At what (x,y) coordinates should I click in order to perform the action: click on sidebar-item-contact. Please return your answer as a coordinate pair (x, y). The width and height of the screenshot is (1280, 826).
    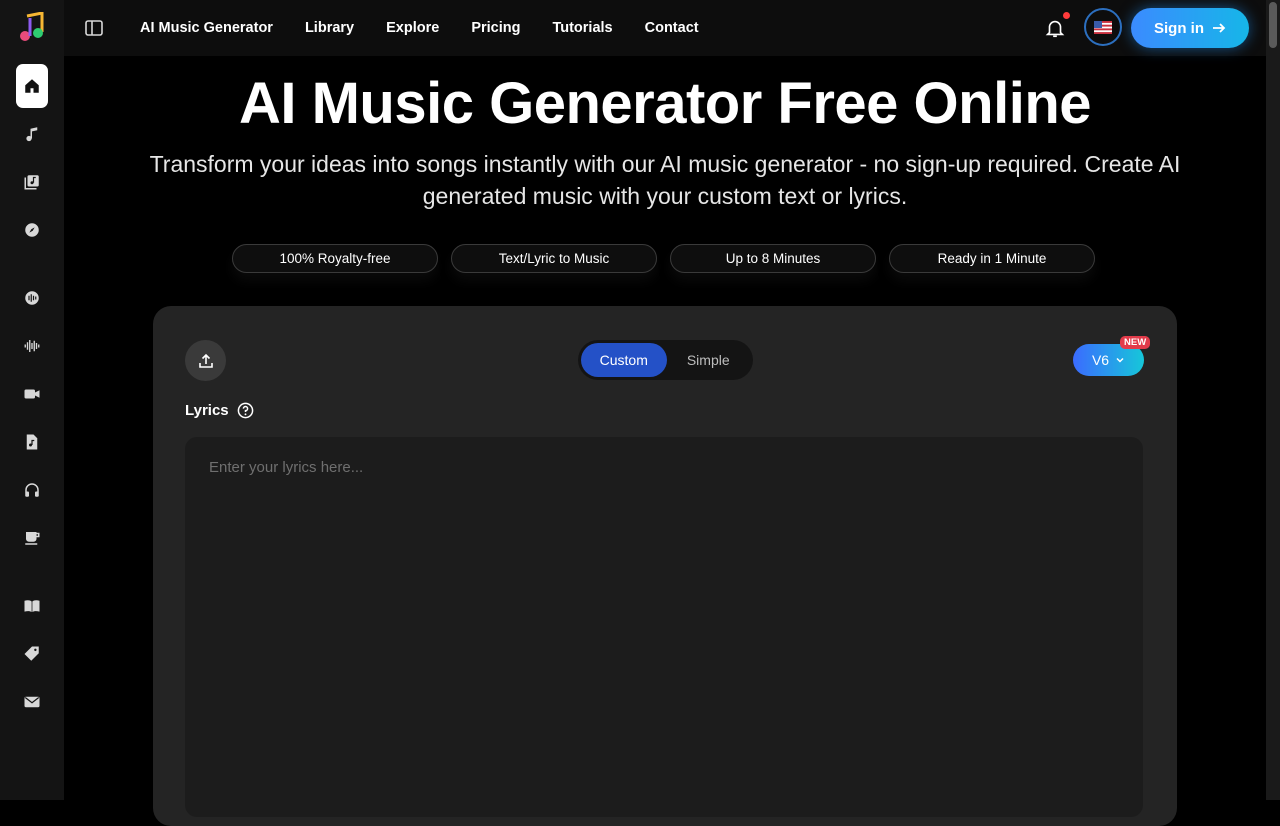
    Looking at the image, I should click on (32, 702).